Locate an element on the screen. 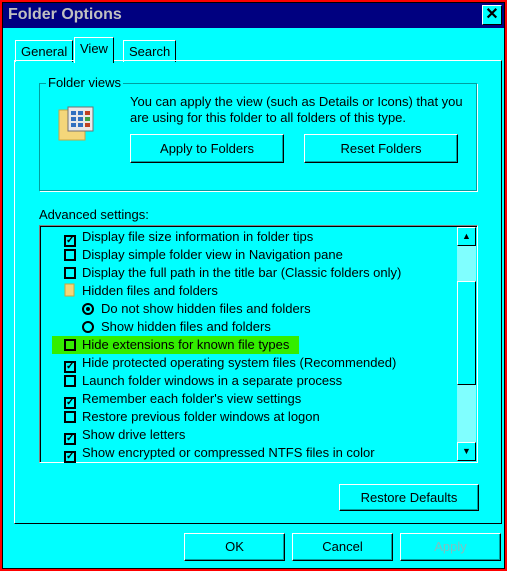 This screenshot has width=507, height=571. window-title: Folder Options is located at coordinates (65, 14).